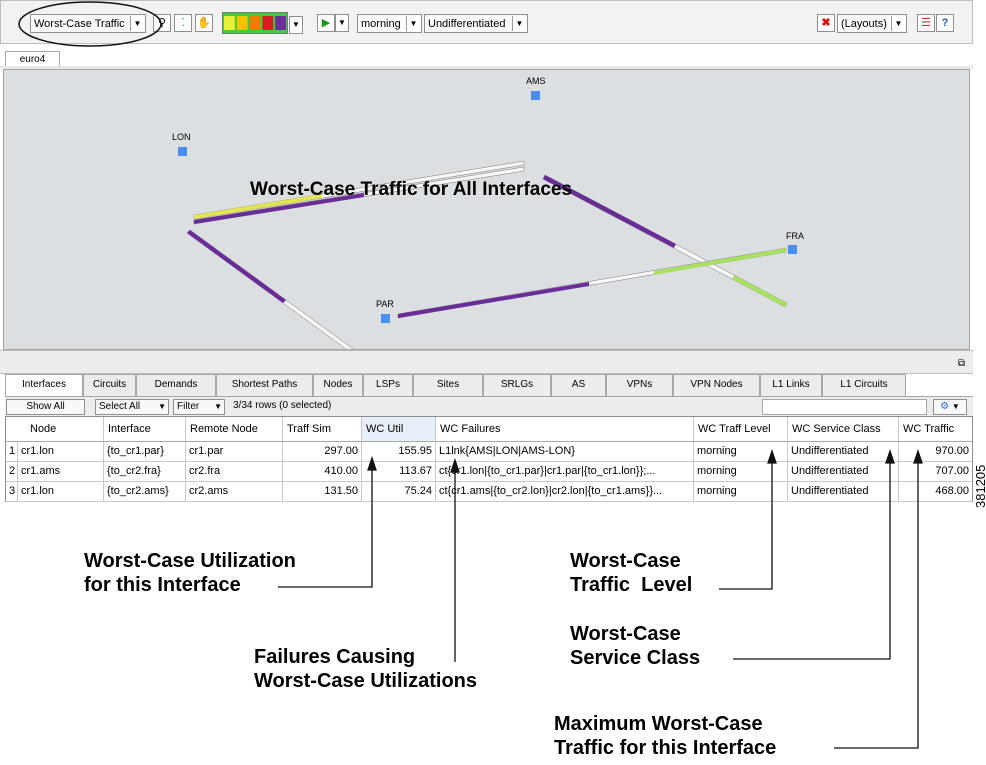 Image resolution: width=986 pixels, height=765 pixels. I want to click on leader-arrow-wc-service-class, so click(890, 456).